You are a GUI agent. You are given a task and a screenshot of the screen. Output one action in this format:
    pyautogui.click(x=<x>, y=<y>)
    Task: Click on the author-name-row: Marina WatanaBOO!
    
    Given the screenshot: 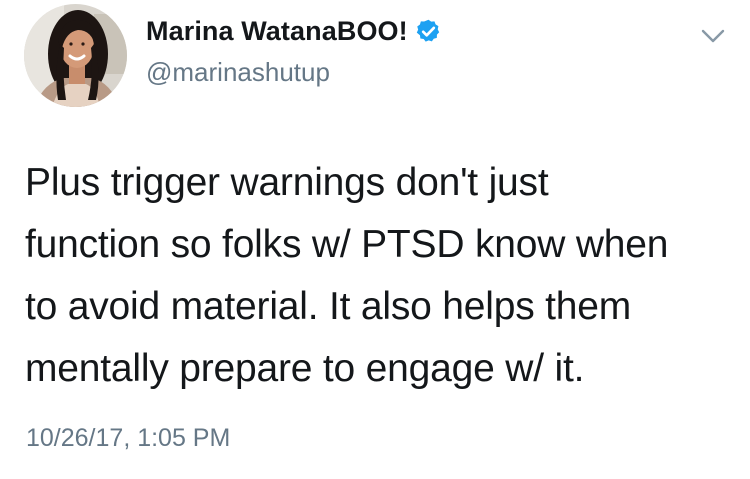 What is the action you would take?
    pyautogui.click(x=294, y=31)
    